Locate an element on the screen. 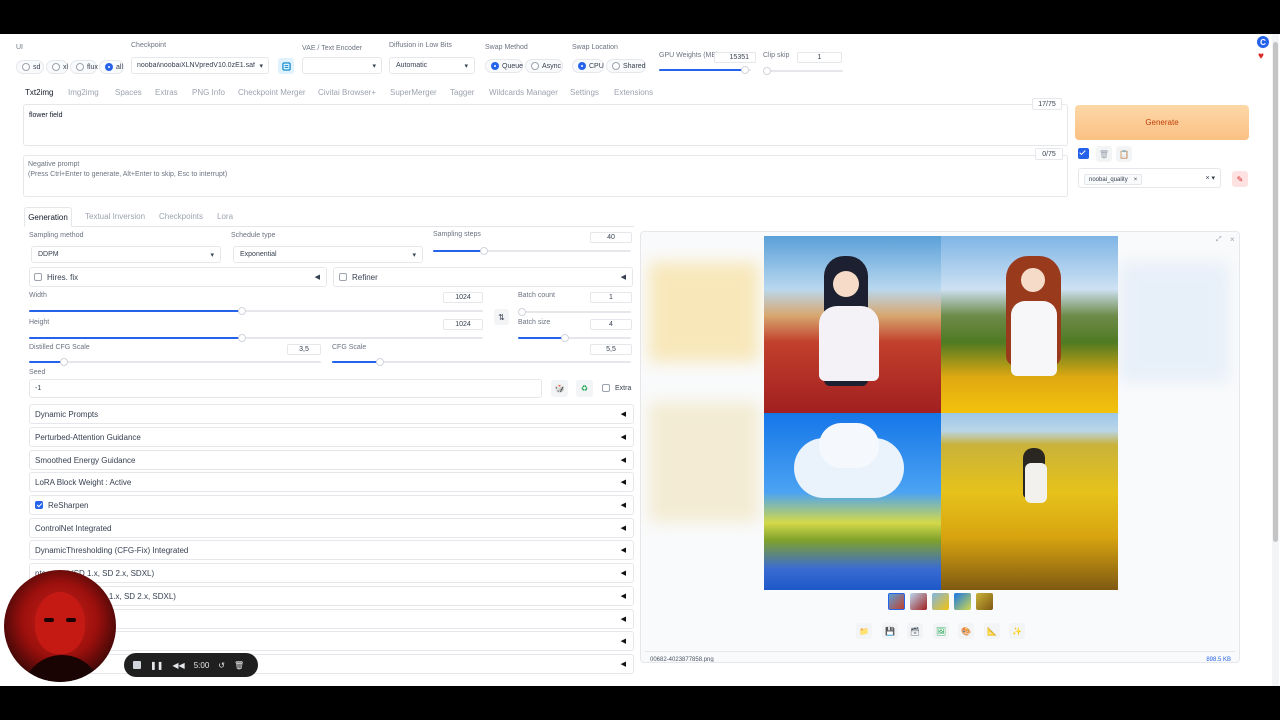 This screenshot has height=720, width=1280. tab-spaces: Spaces is located at coordinates (128, 92).